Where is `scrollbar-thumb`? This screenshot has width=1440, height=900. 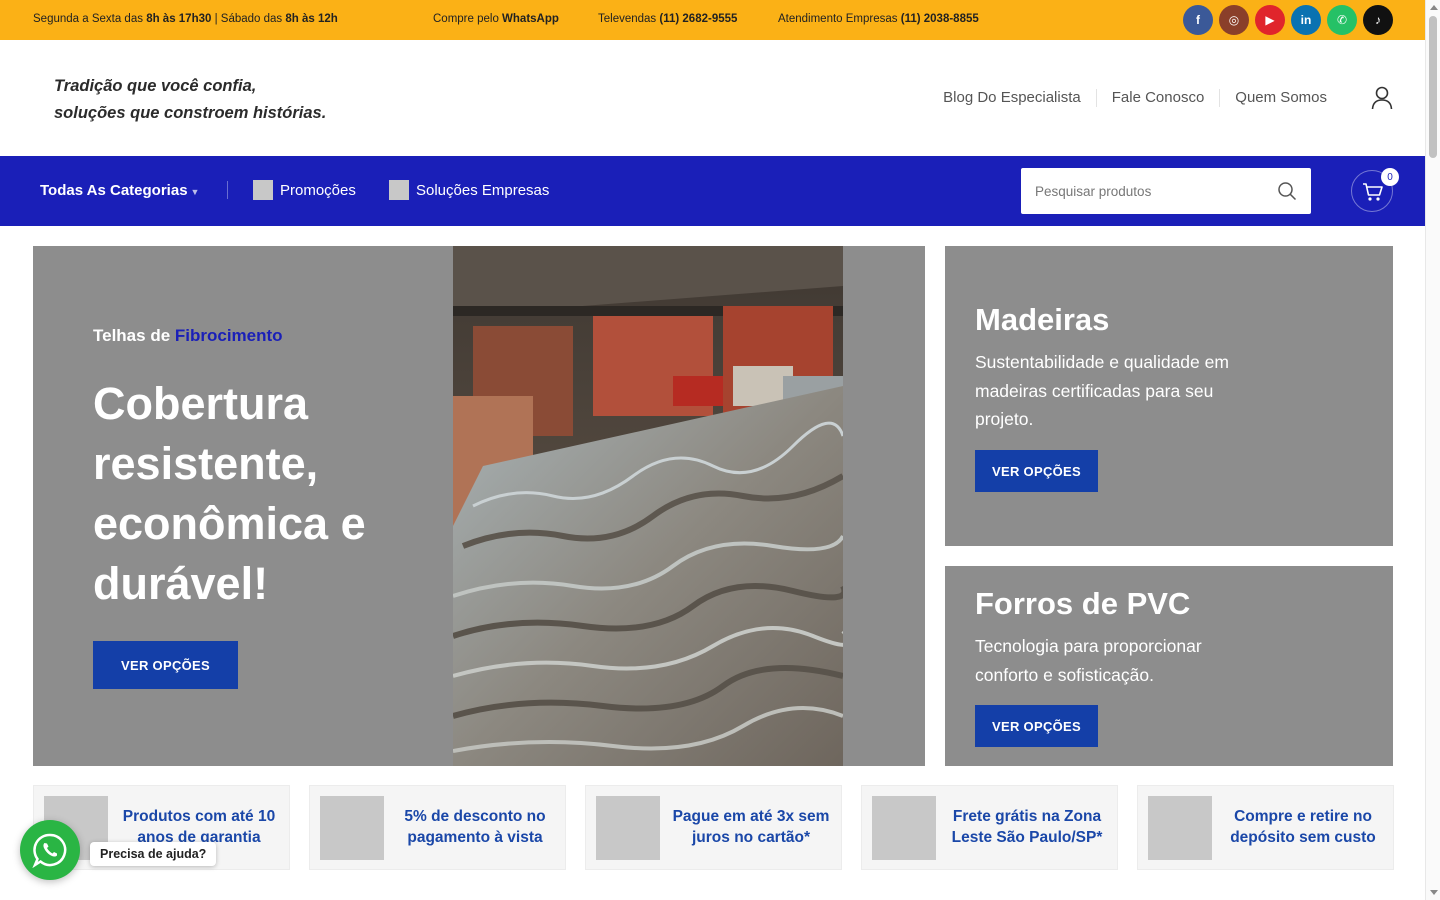
scrollbar-thumb is located at coordinates (1433, 87).